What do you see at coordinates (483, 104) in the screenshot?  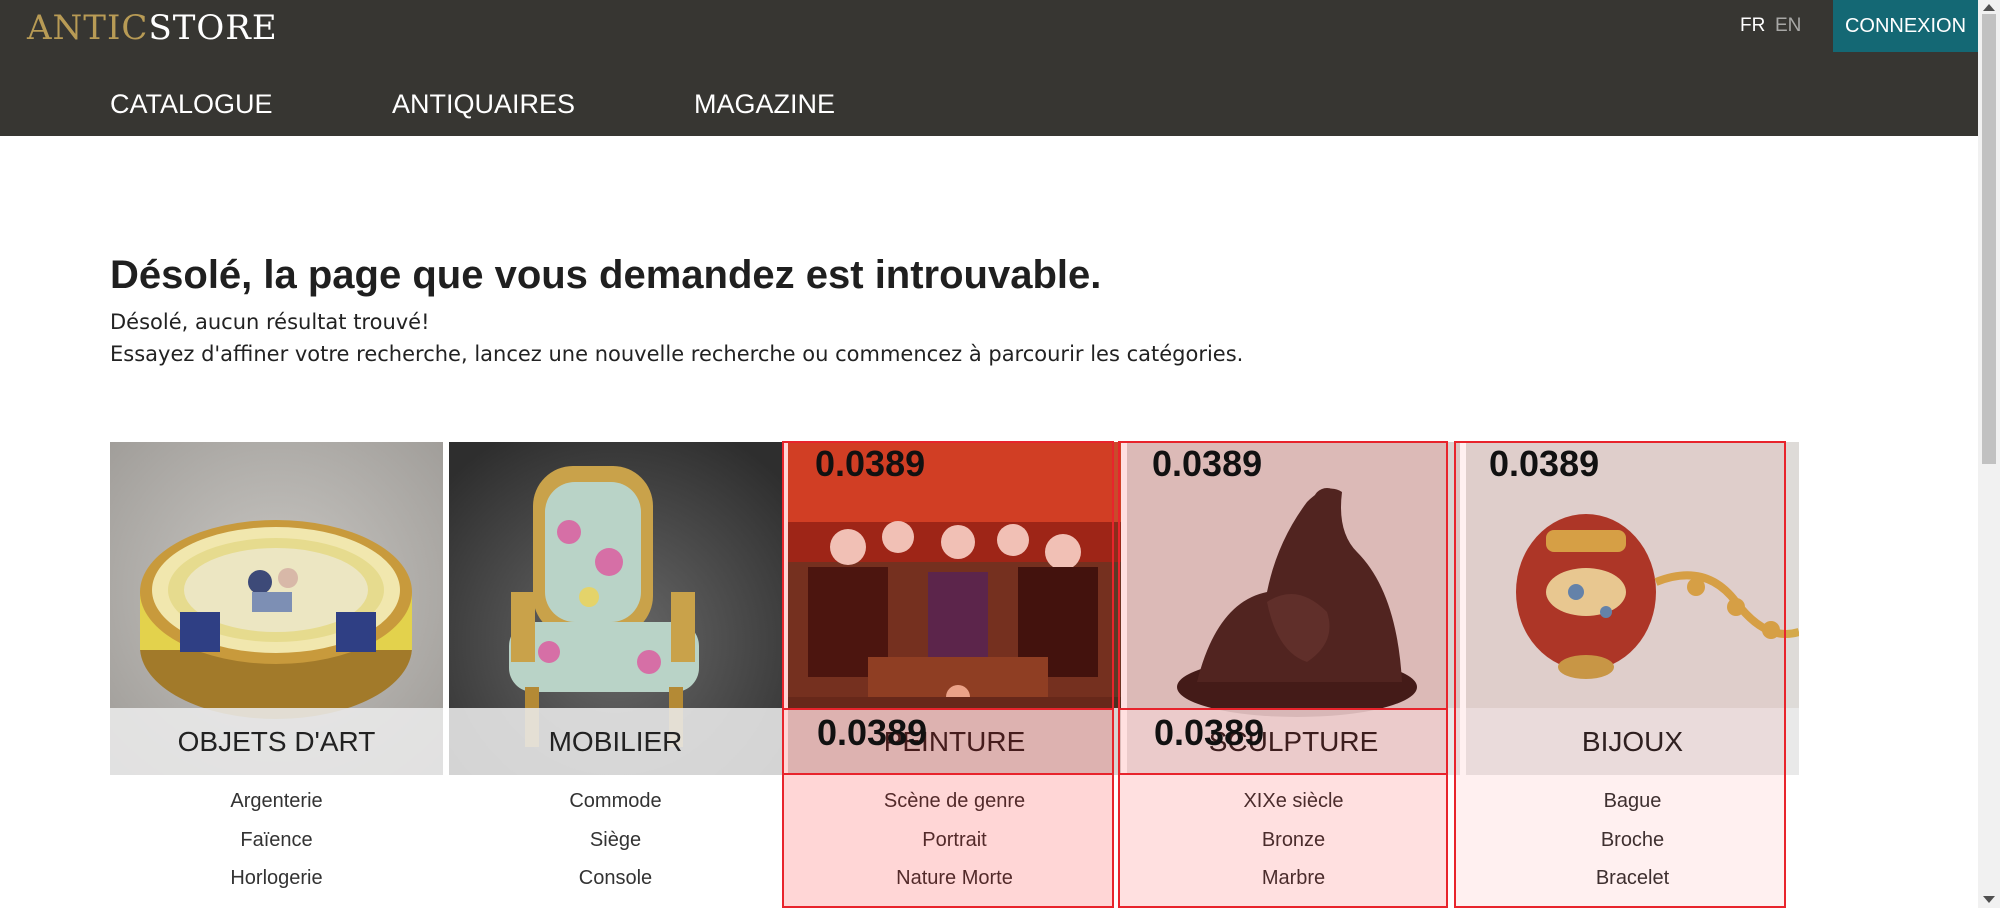 I see `nav-antiquaires: ANTIQUAIRES` at bounding box center [483, 104].